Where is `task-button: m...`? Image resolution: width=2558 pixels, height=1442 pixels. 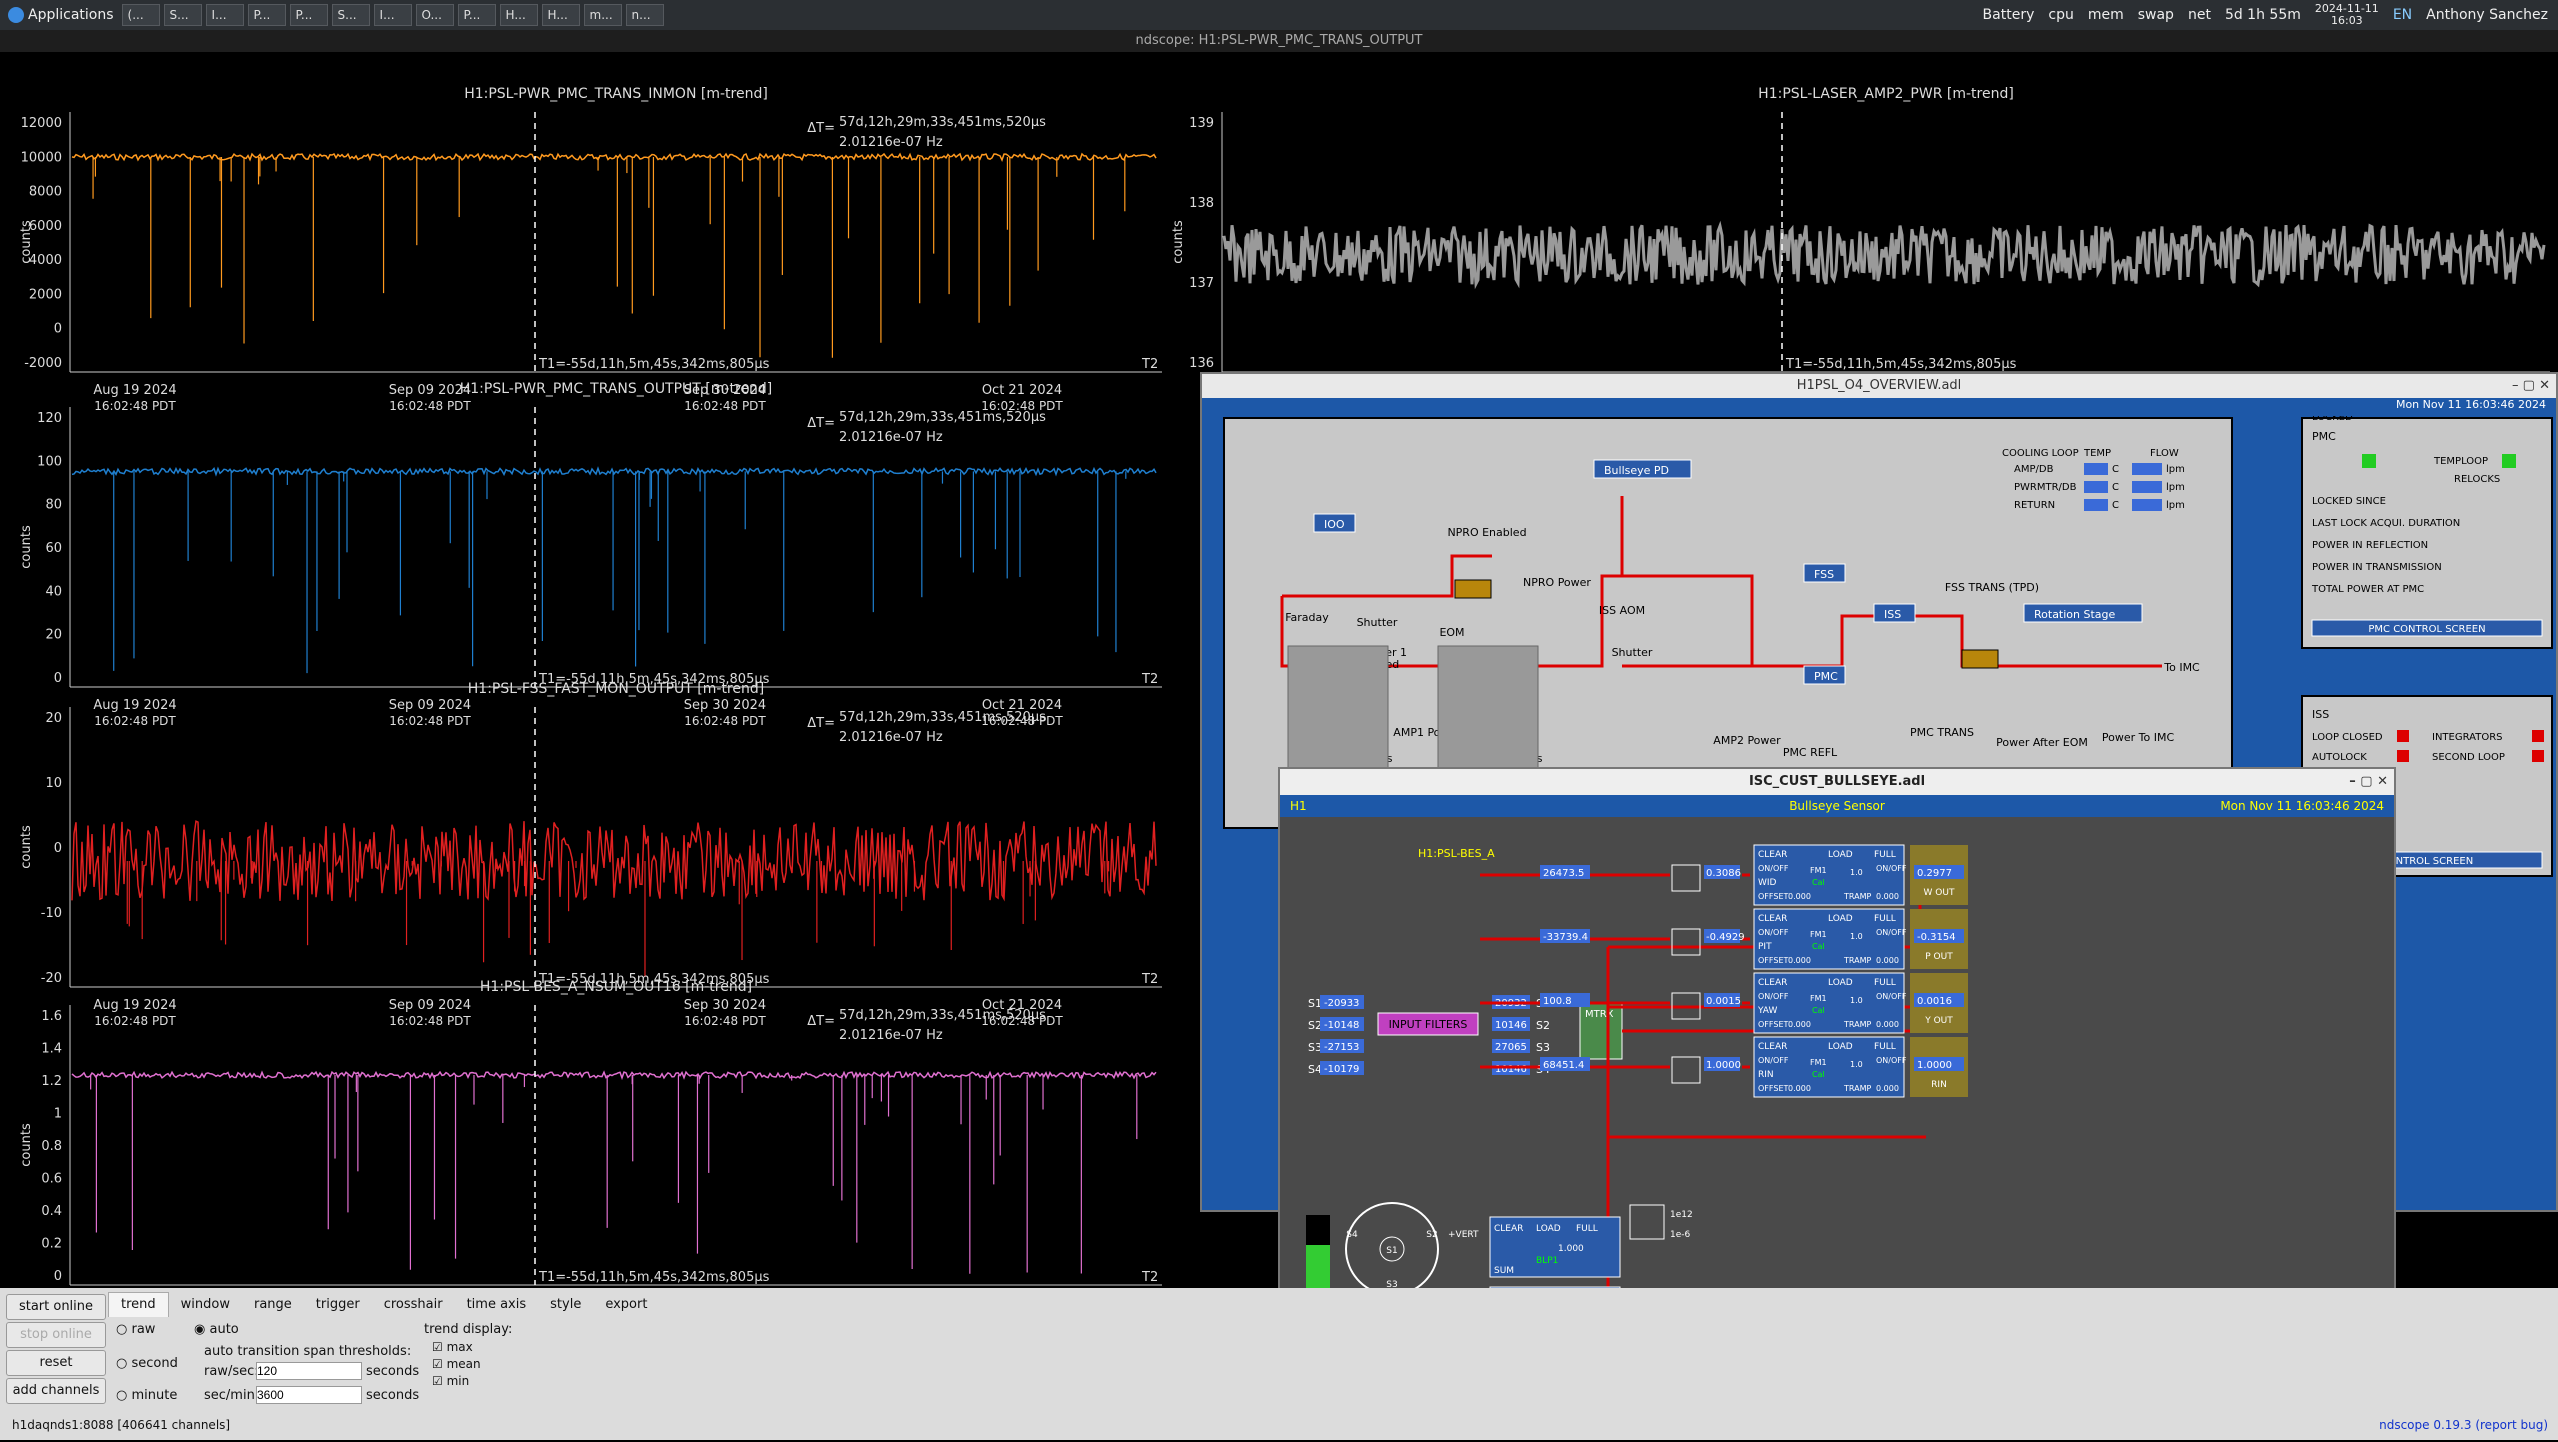
task-button: m... is located at coordinates (602, 15).